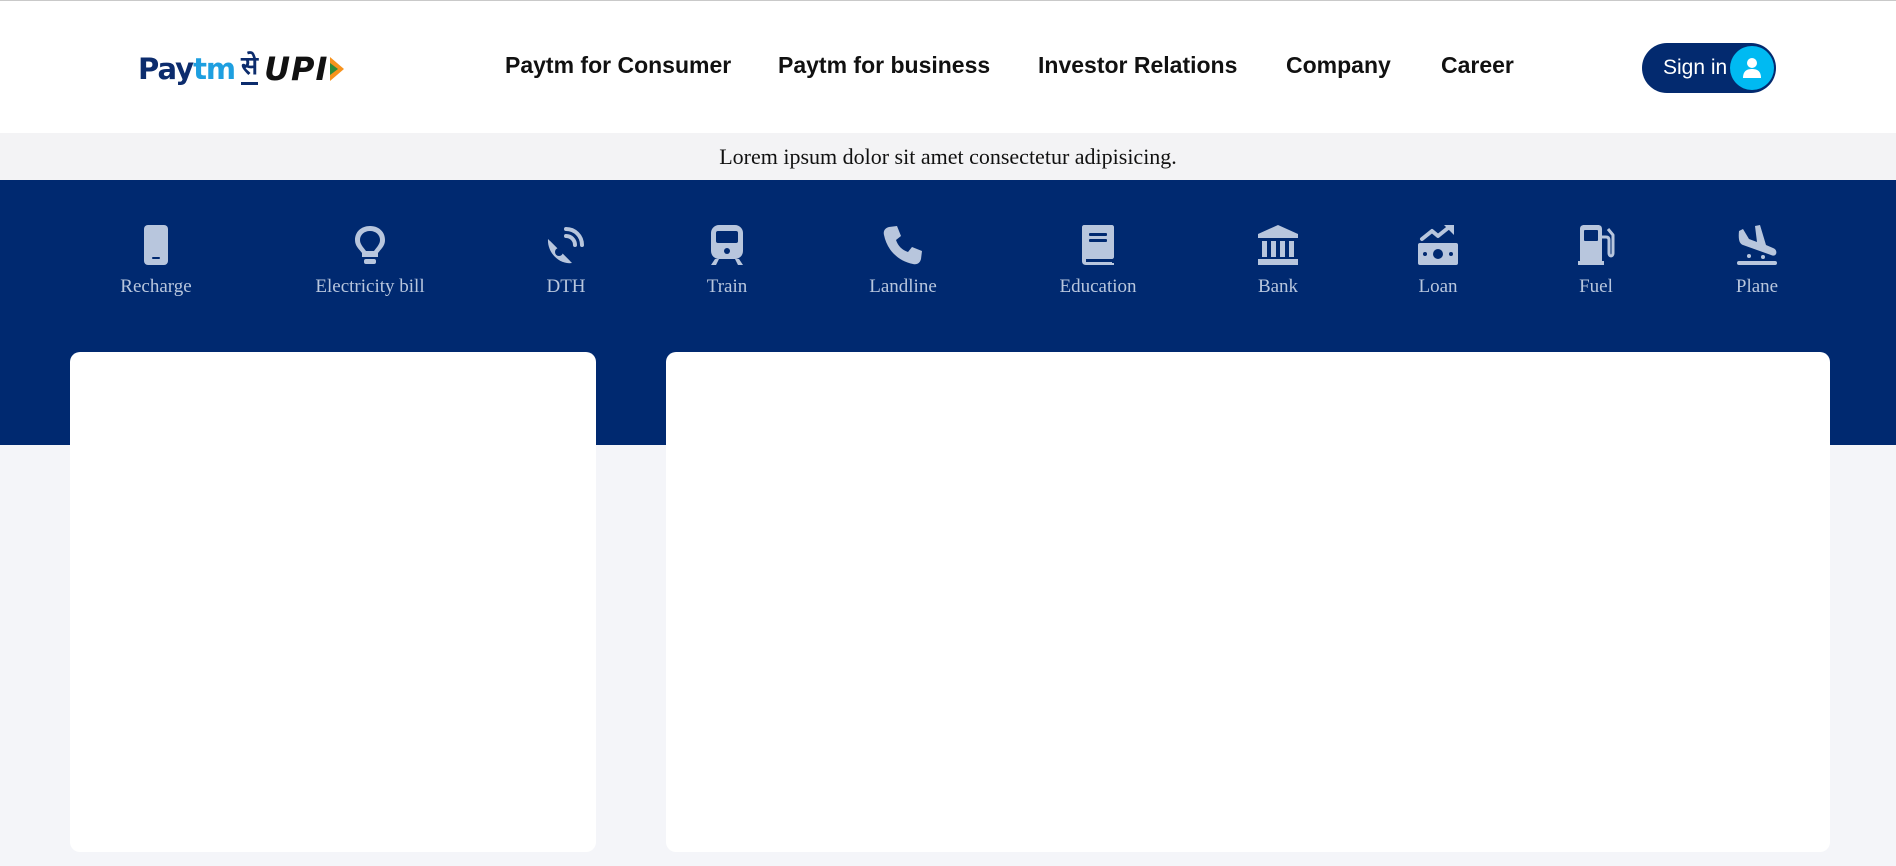 The width and height of the screenshot is (1896, 866). What do you see at coordinates (1137, 65) in the screenshot?
I see `nav-investor-relations: Investor Relations` at bounding box center [1137, 65].